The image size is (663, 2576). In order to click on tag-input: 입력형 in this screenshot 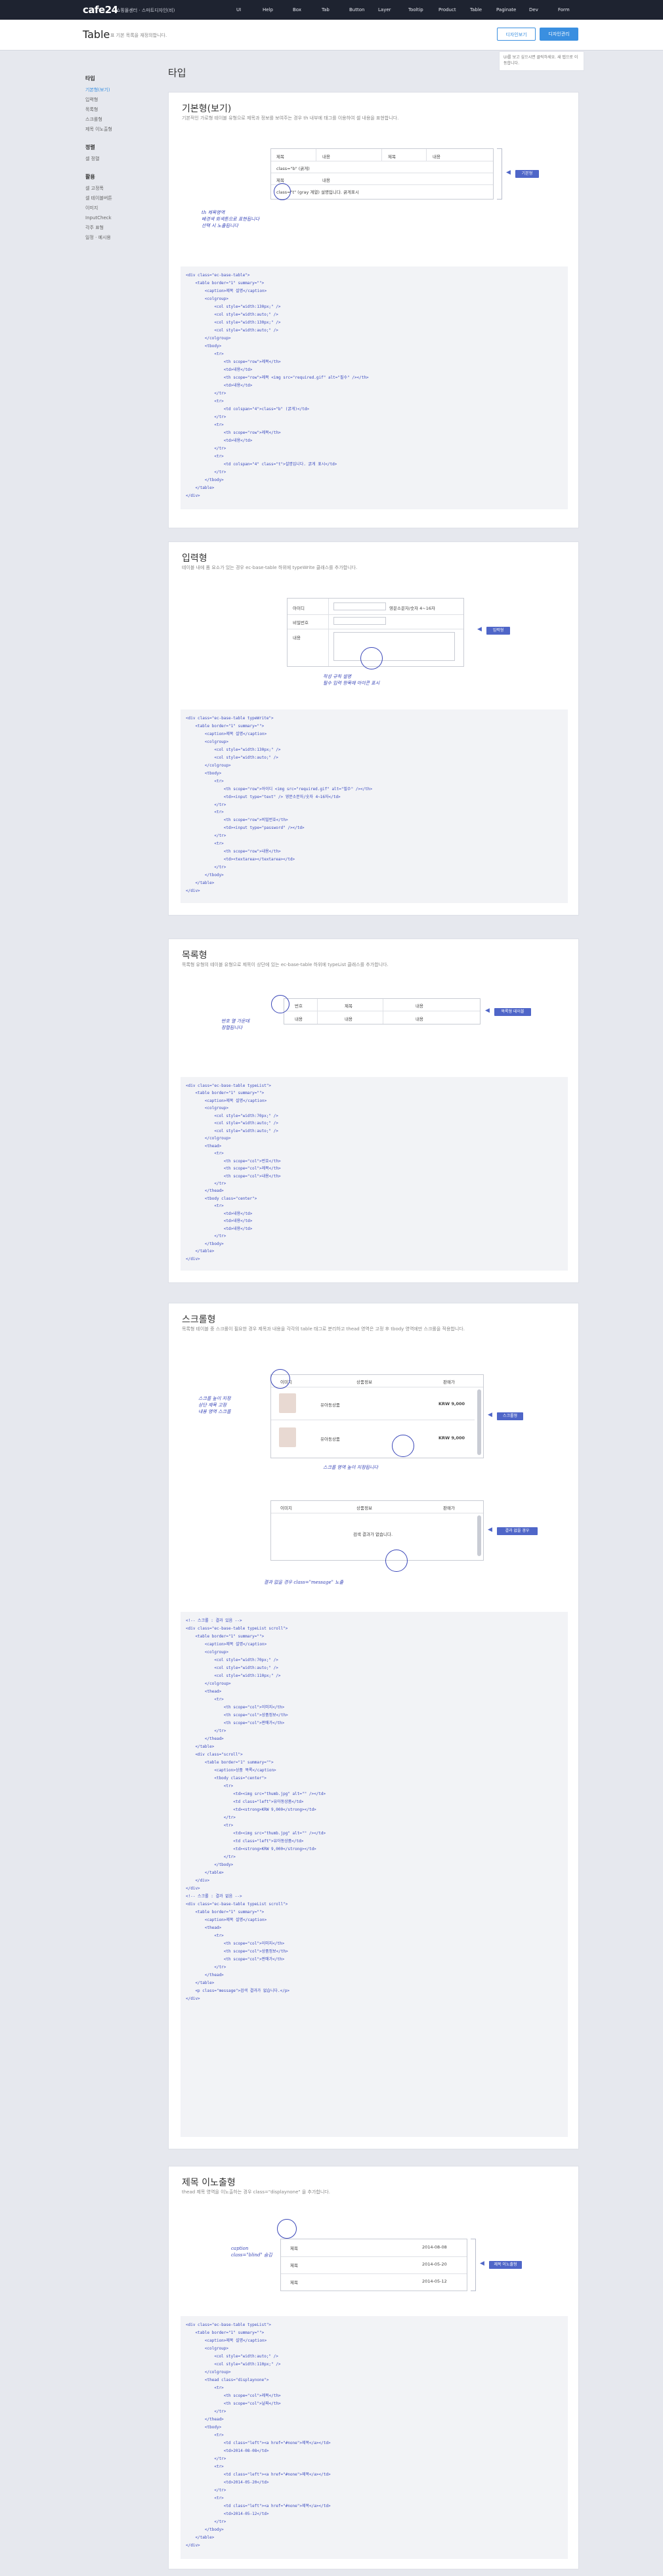, I will do `click(498, 631)`.